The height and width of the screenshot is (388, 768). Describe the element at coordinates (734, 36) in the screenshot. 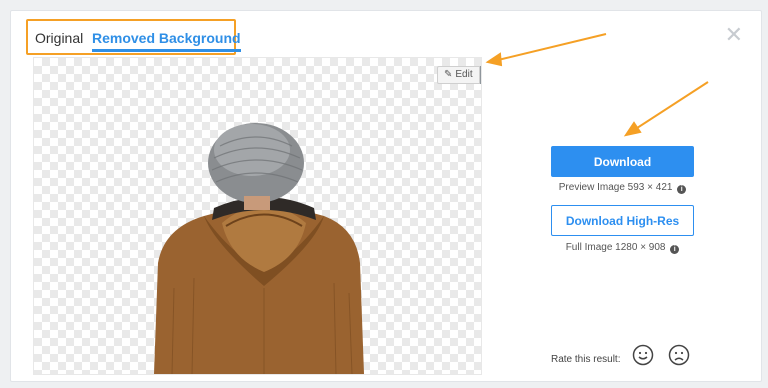

I see `close-icon: ✕` at that location.